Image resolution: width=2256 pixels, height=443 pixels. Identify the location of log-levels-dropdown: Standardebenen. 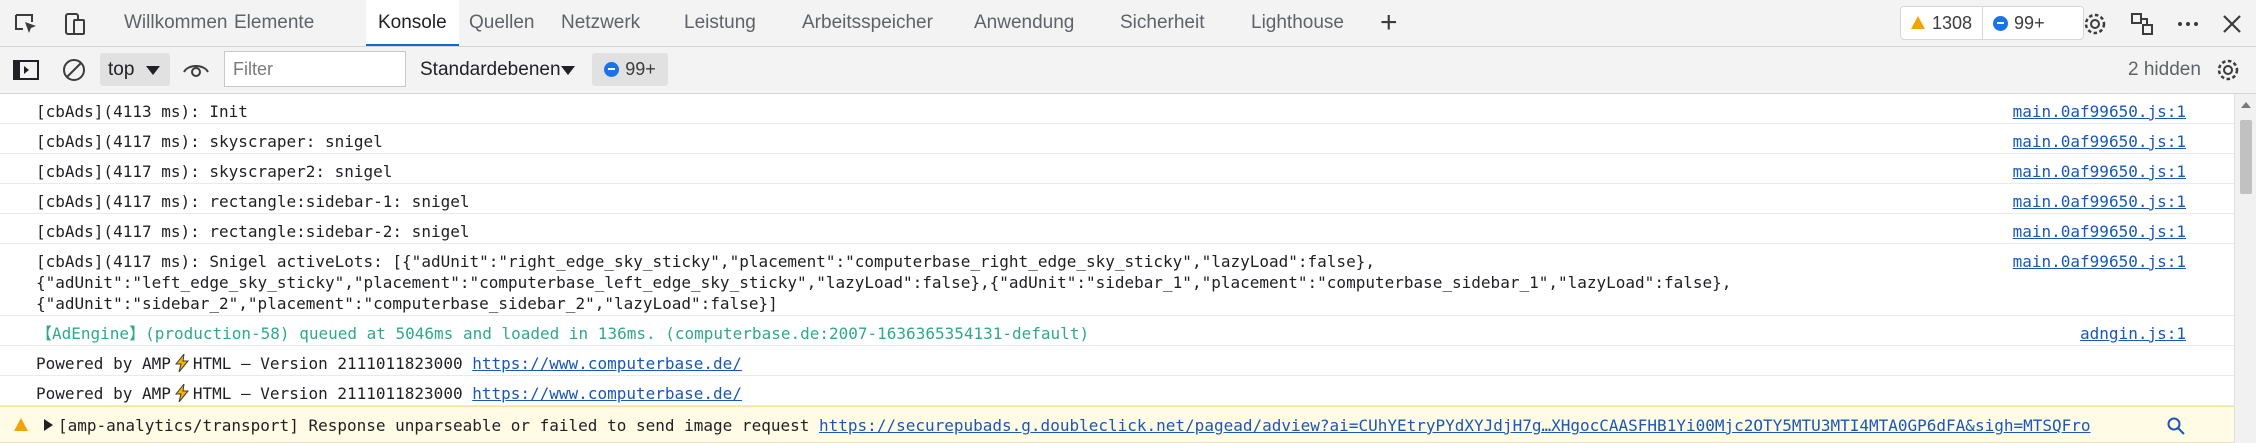
(497, 69).